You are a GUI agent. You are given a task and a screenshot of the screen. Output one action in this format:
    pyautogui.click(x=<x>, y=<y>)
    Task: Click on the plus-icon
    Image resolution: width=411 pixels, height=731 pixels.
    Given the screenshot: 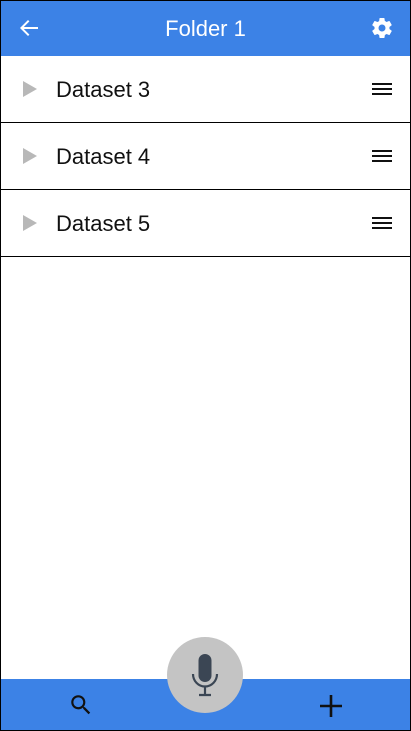 What is the action you would take?
    pyautogui.click(x=331, y=706)
    